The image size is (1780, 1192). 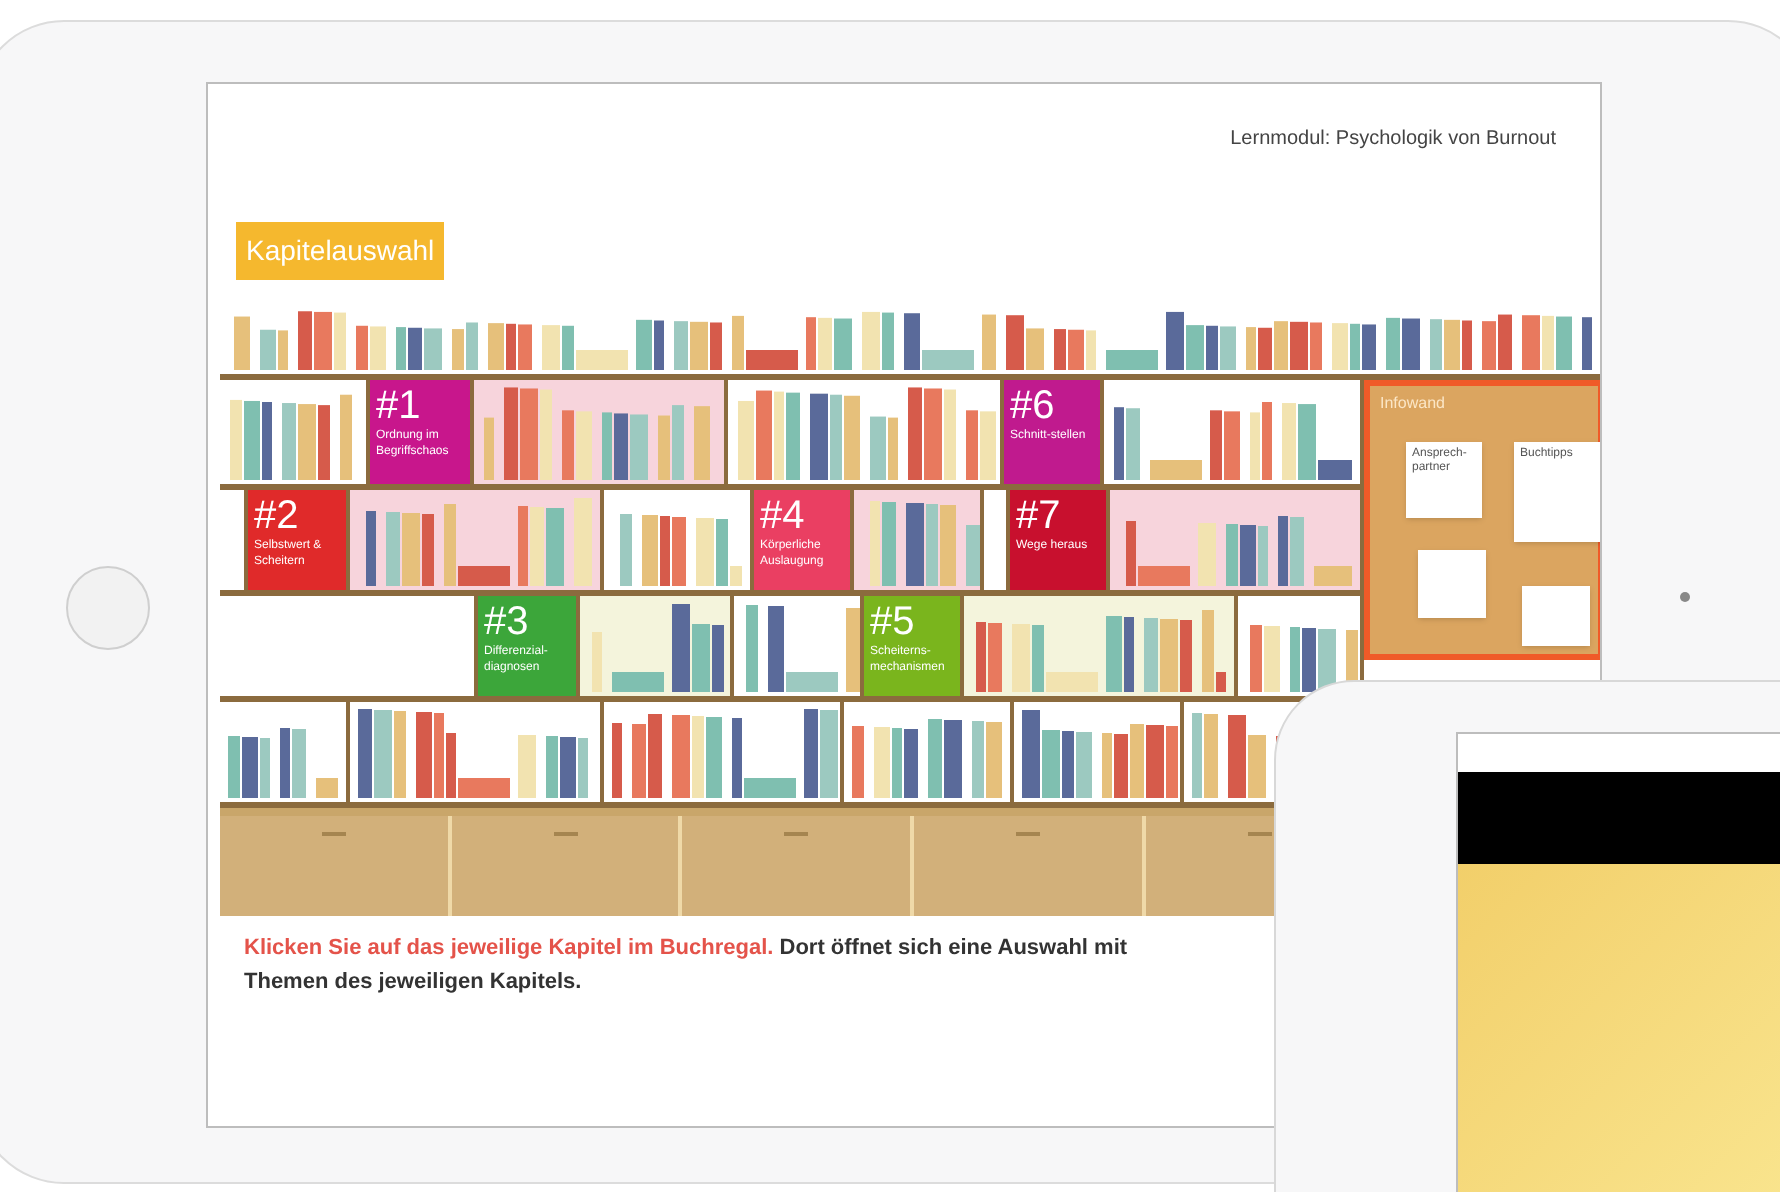 I want to click on section-title: Kapitelauswahl, so click(x=340, y=251).